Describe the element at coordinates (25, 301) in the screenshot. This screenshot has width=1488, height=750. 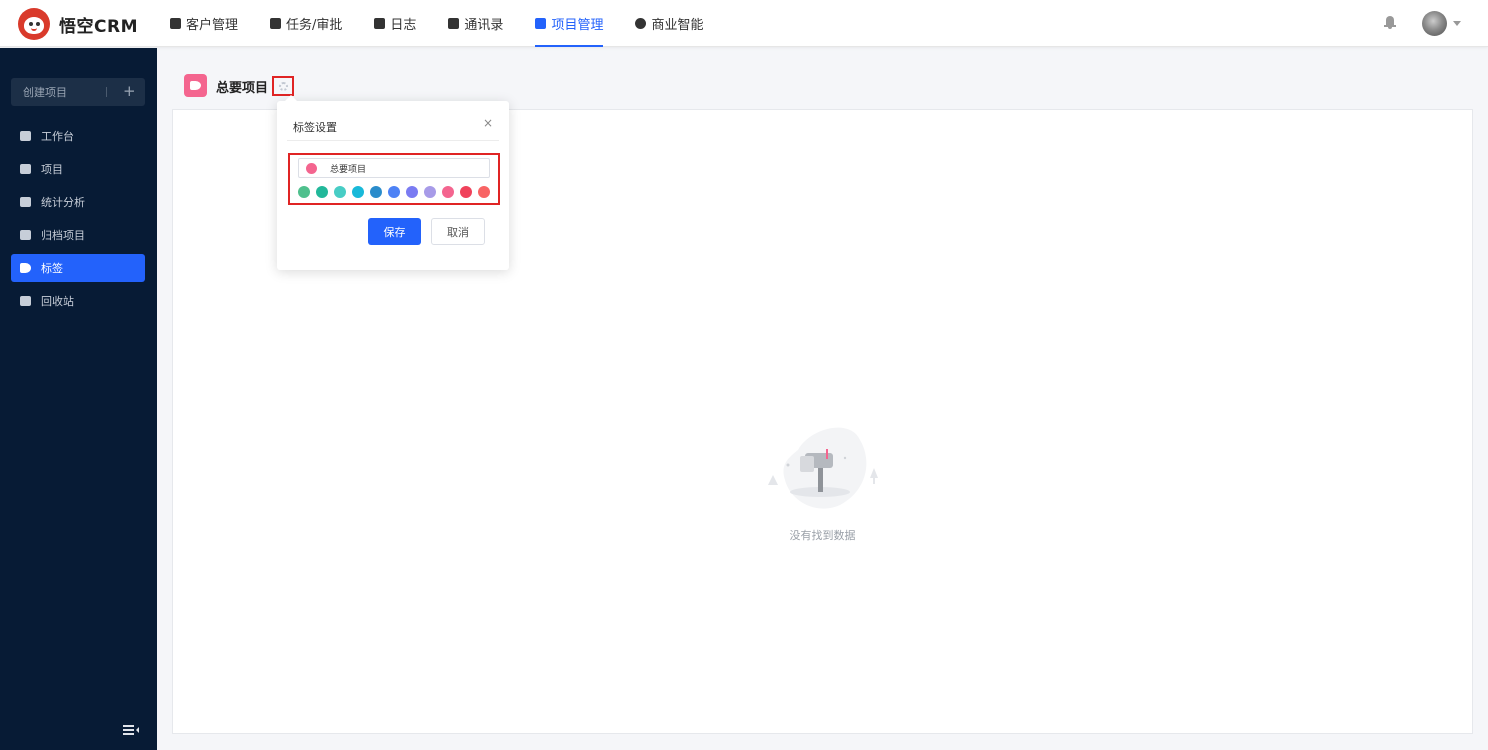
I see `trash-icon` at that location.